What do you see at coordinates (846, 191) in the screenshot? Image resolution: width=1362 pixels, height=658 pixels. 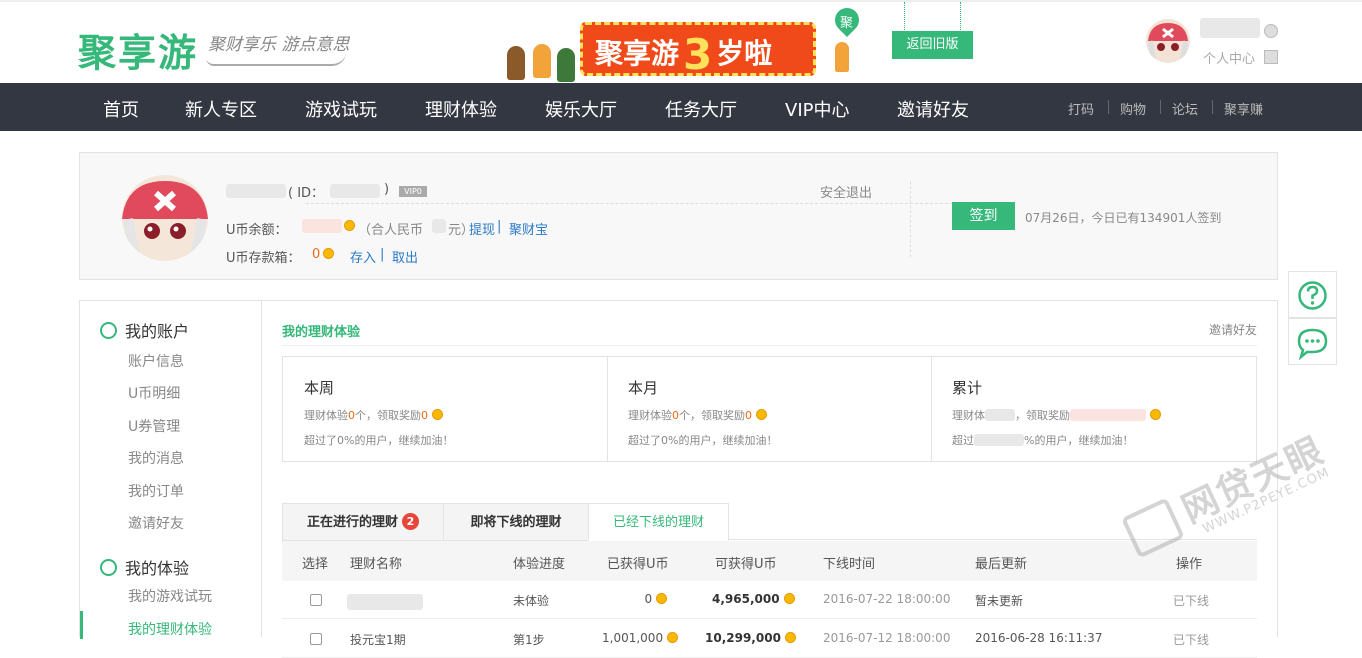 I see `logout-link: 安全退出` at bounding box center [846, 191].